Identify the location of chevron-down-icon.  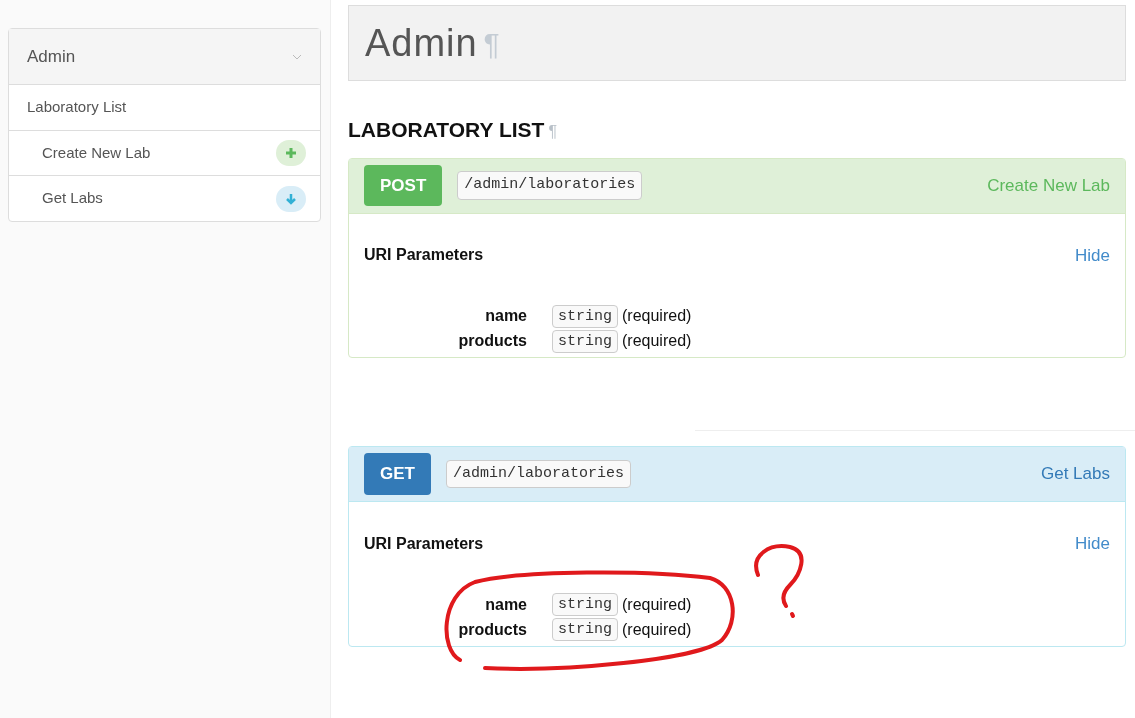
(297, 56).